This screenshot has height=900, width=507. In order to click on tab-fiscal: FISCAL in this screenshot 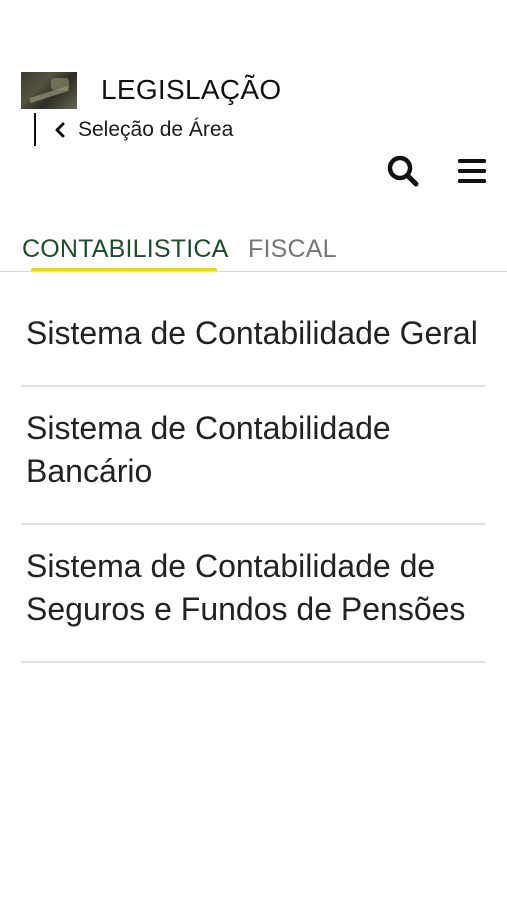, I will do `click(292, 249)`.